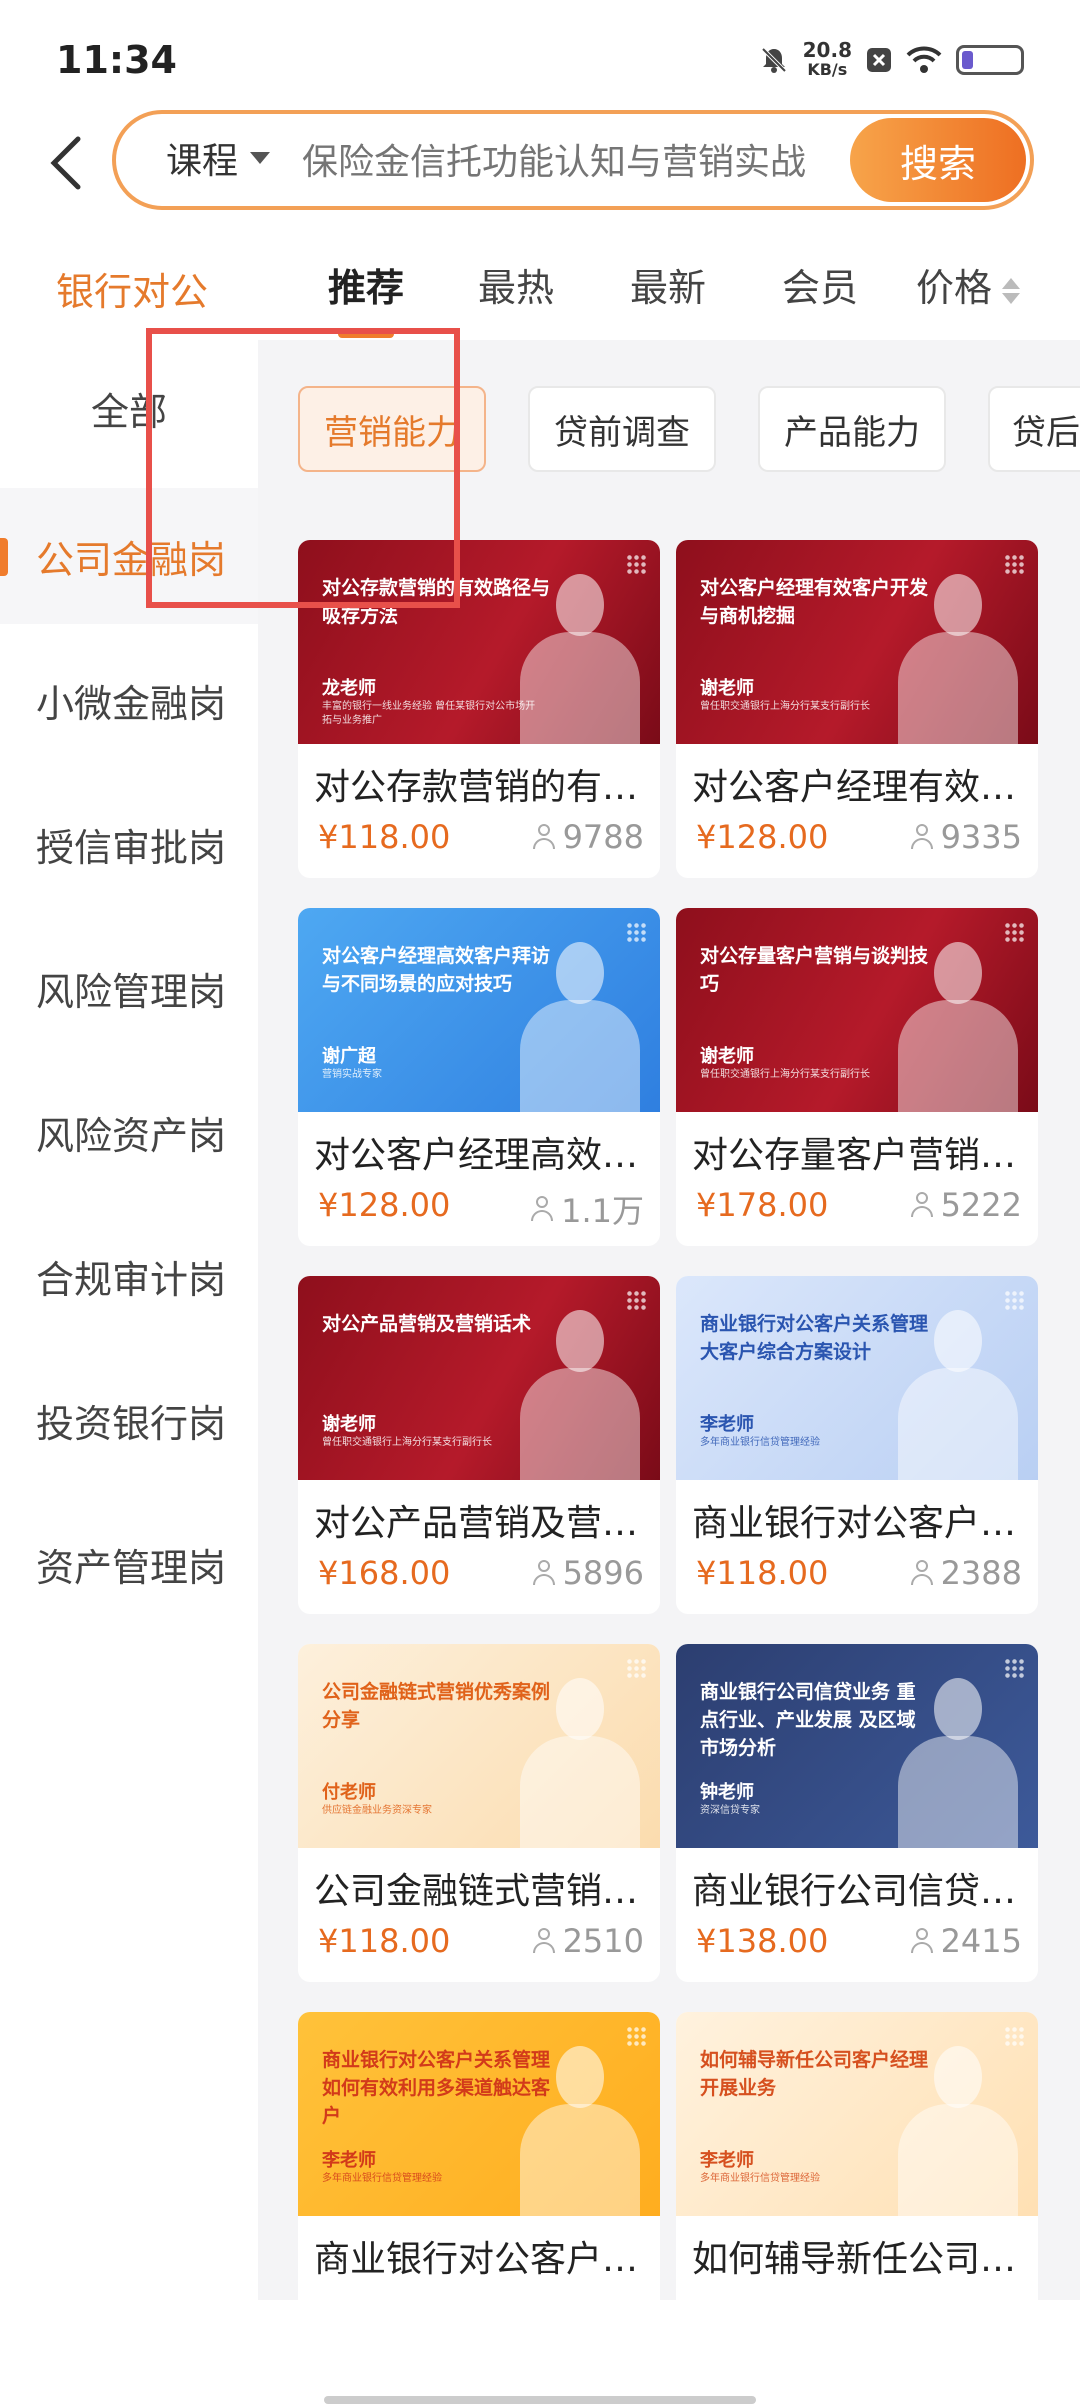 The image size is (1080, 2408). Describe the element at coordinates (814, 1338) in the screenshot. I see `thumbnail-title: 商业银行对公客户关系管理 大客户综合方案设计` at that location.